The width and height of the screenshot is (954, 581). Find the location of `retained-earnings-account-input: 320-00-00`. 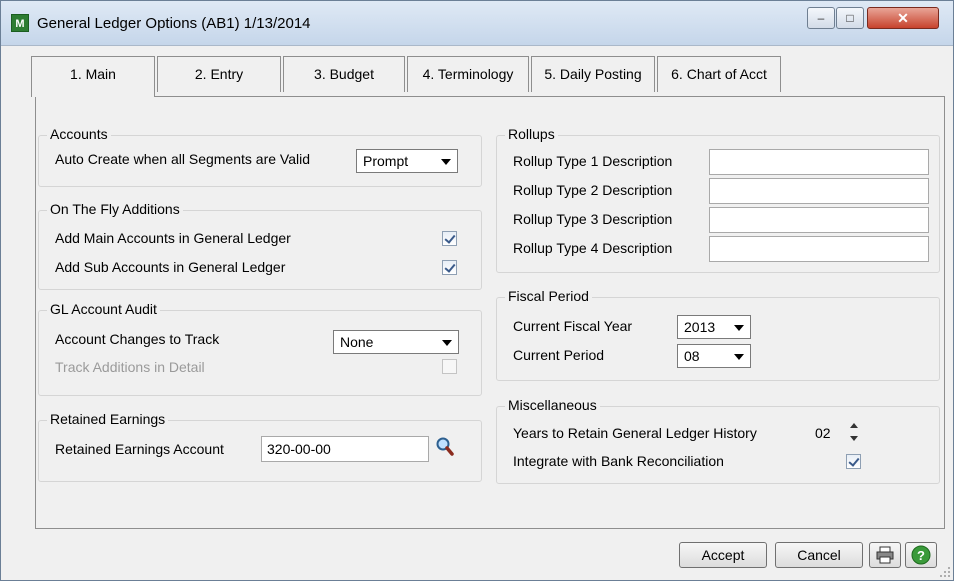

retained-earnings-account-input: 320-00-00 is located at coordinates (345, 449).